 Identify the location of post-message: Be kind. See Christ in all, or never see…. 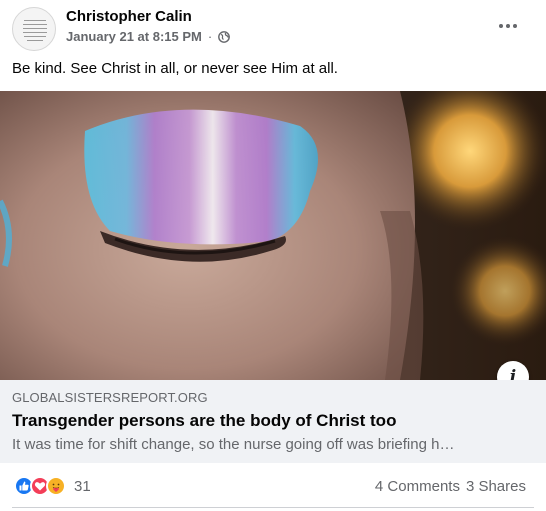
(175, 68).